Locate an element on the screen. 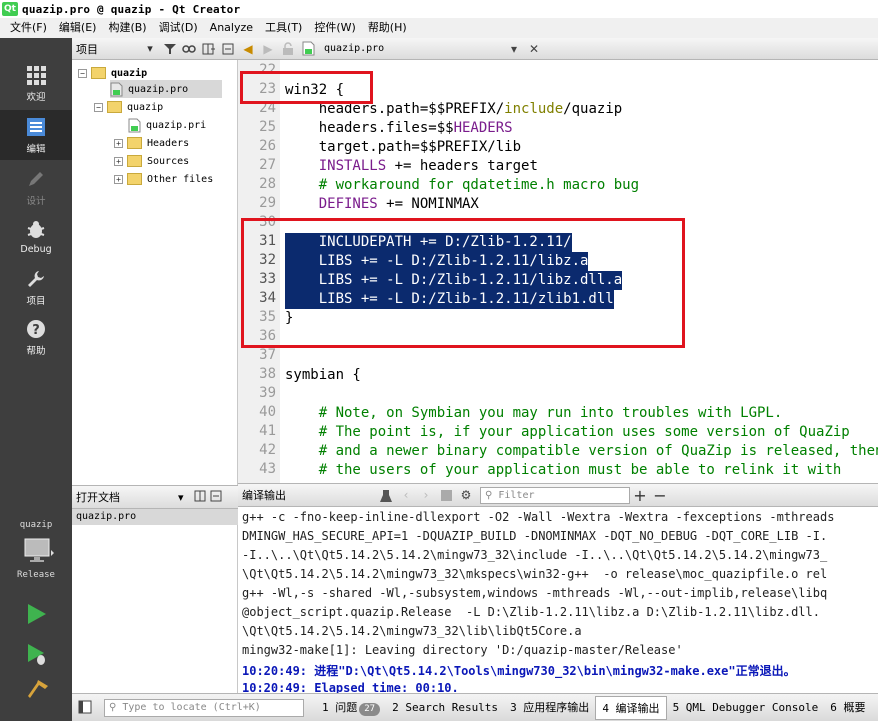  clear-output-icon is located at coordinates (386, 495).